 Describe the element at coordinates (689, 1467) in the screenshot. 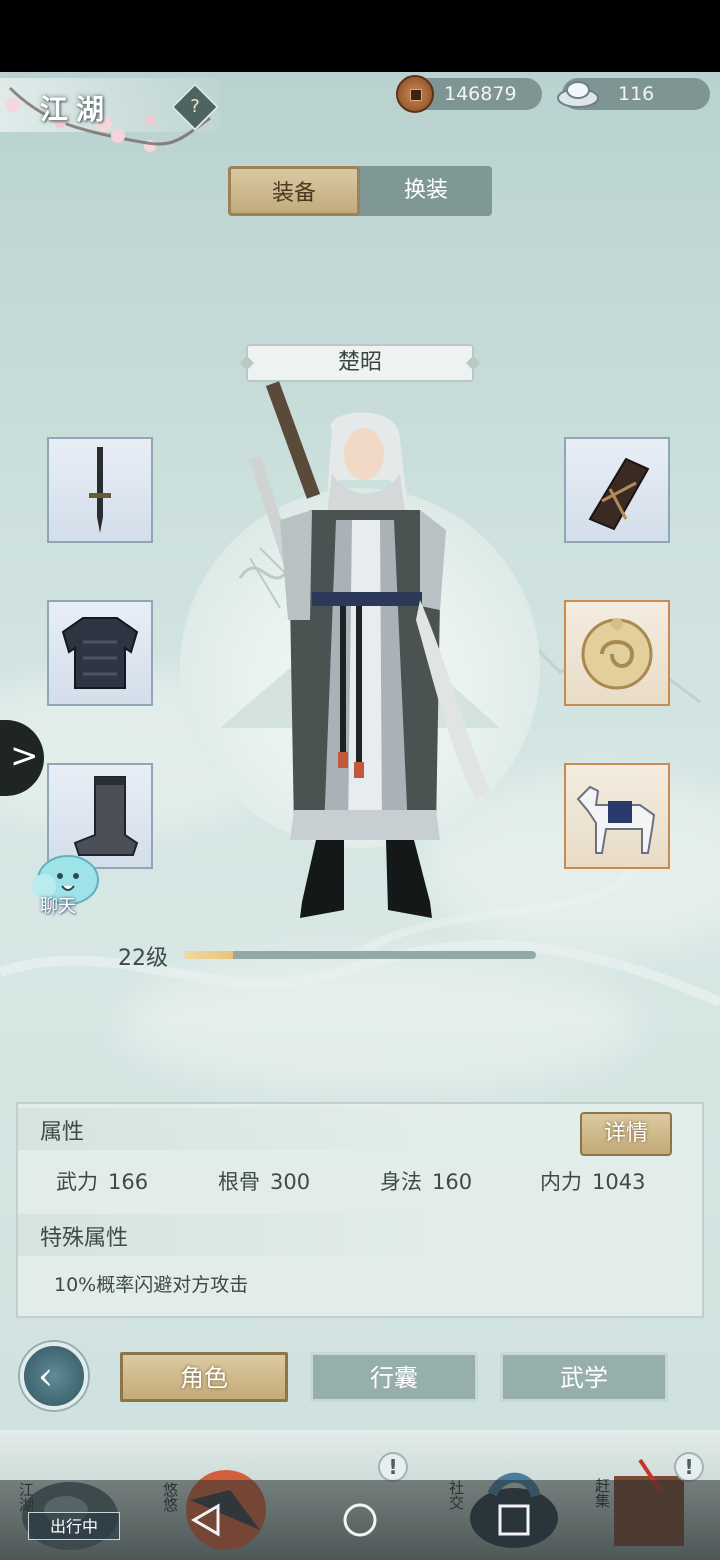

I see `market-alert-icon: !` at that location.